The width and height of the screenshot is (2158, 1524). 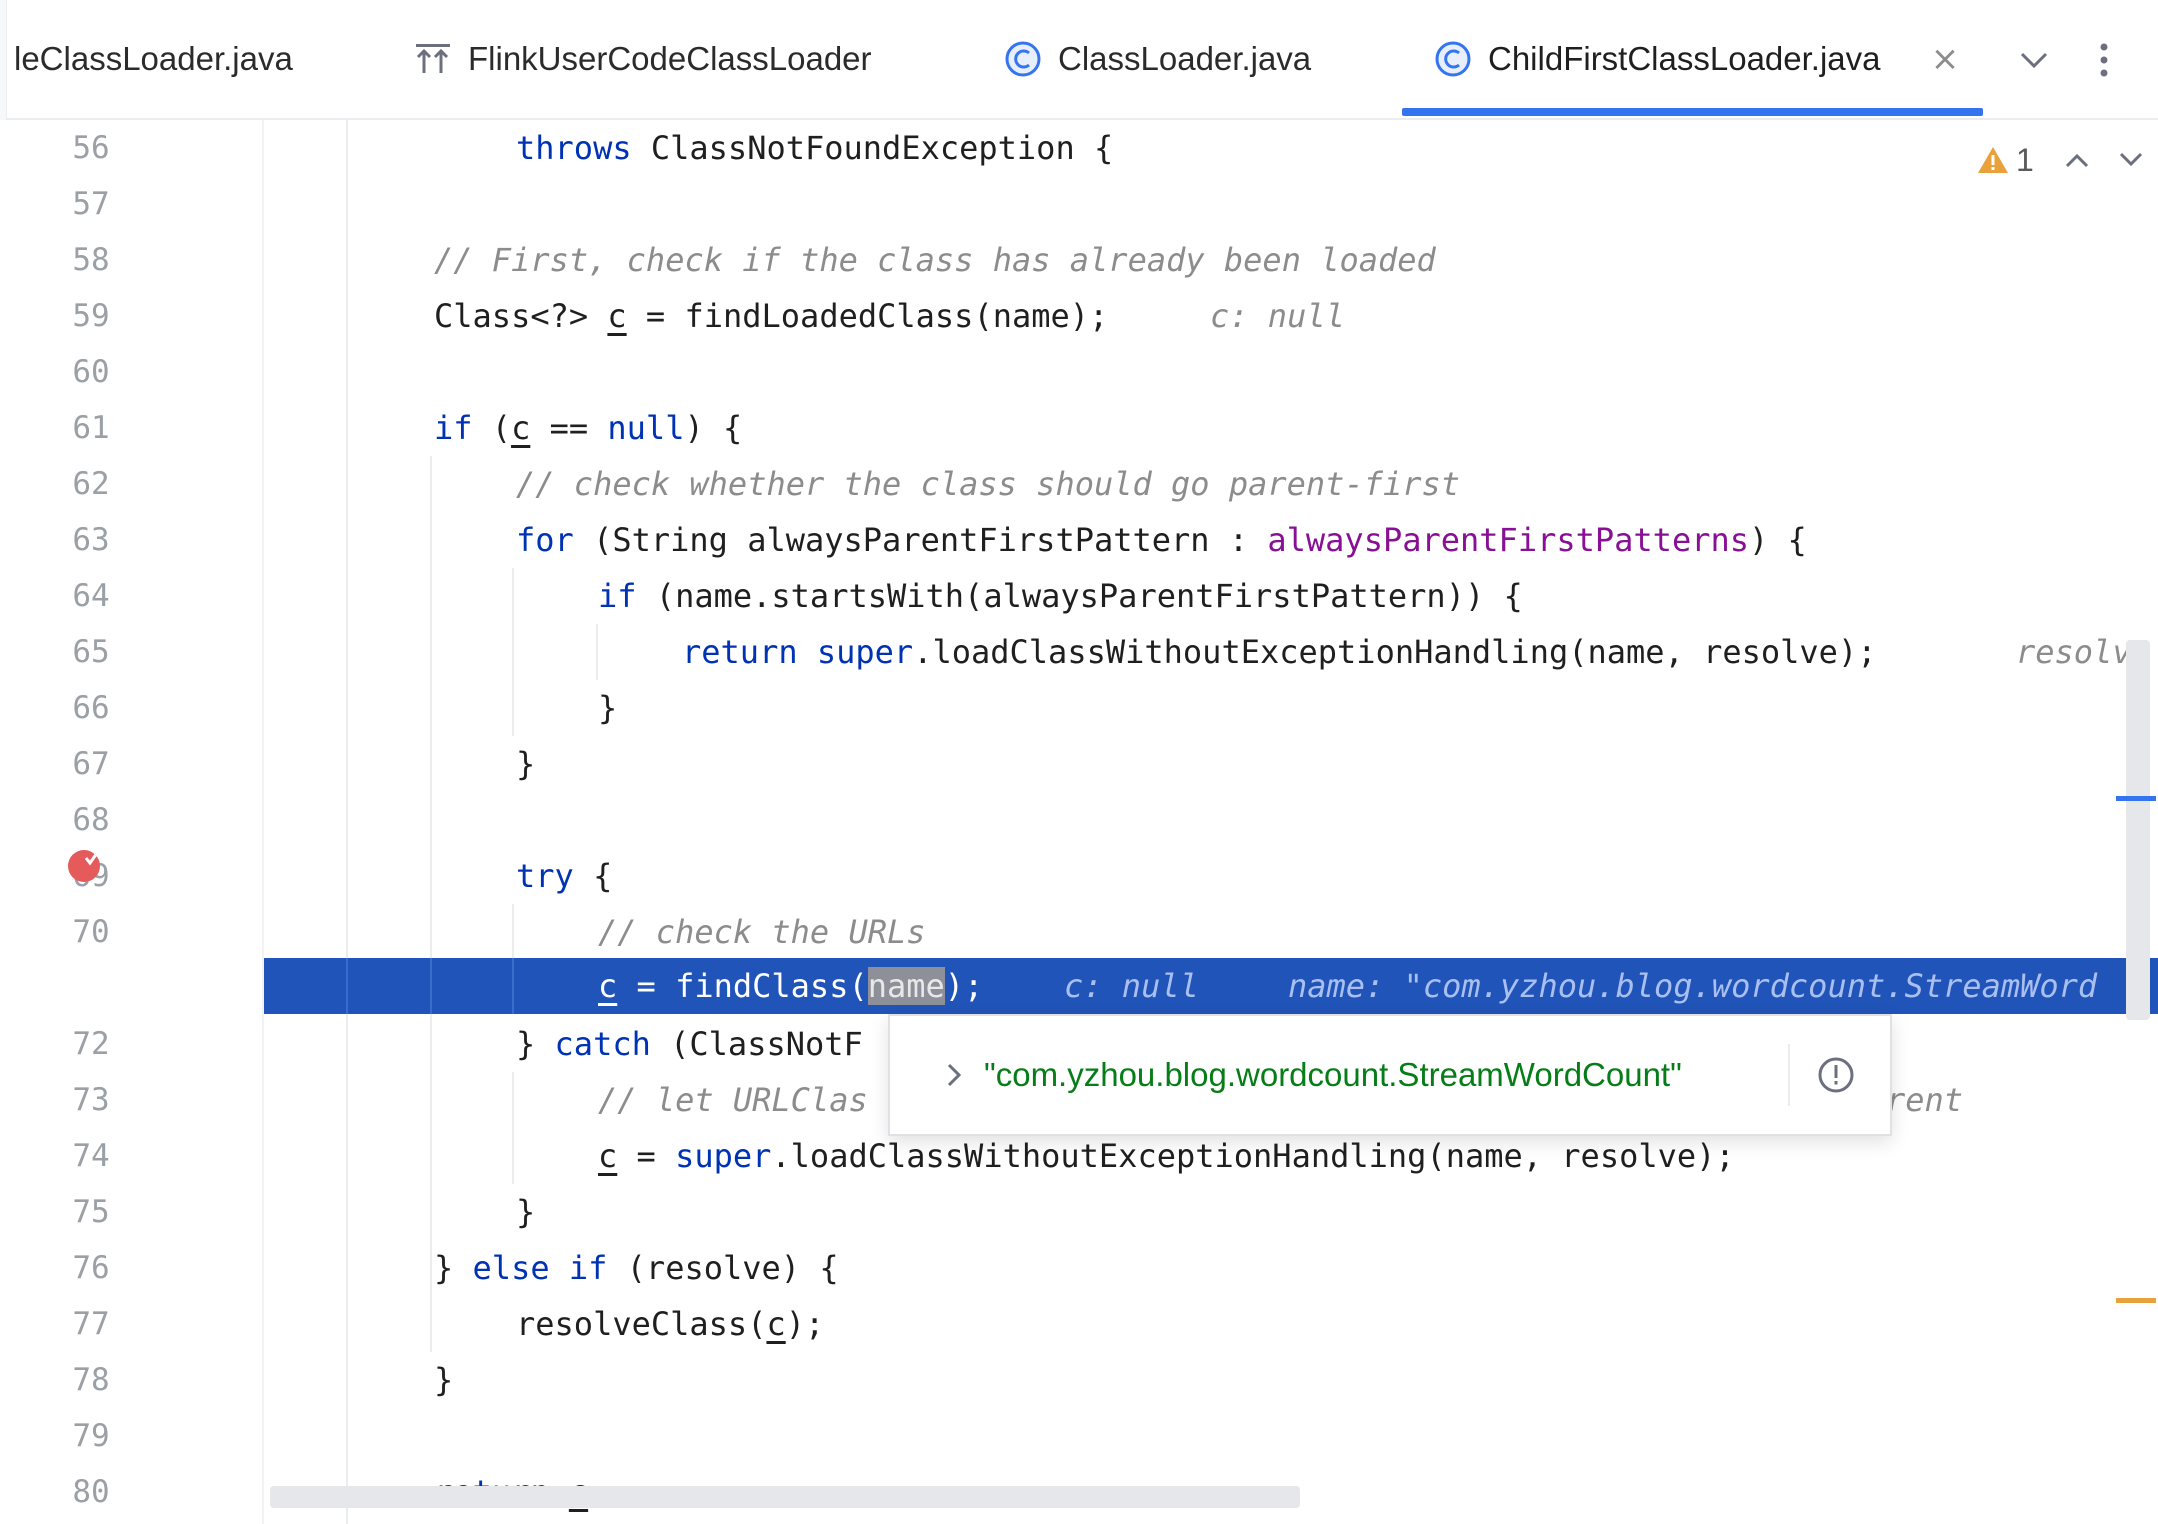 I want to click on class-hierarchy-icon, so click(x=433, y=59).